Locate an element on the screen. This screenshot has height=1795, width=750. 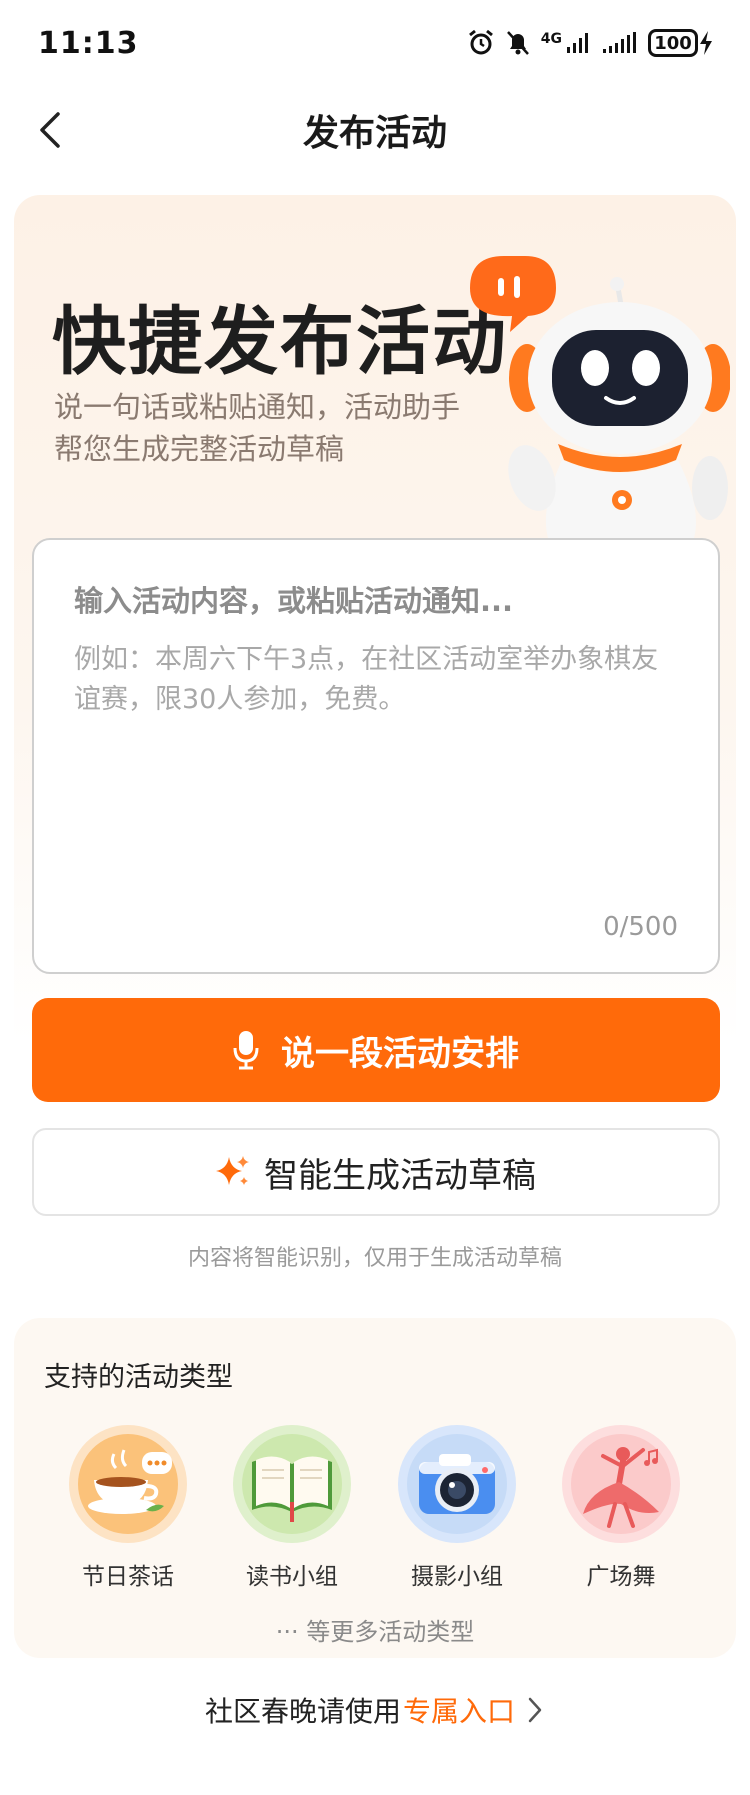
hero-title: 快捷发布活动 is located at coordinates (280, 342).